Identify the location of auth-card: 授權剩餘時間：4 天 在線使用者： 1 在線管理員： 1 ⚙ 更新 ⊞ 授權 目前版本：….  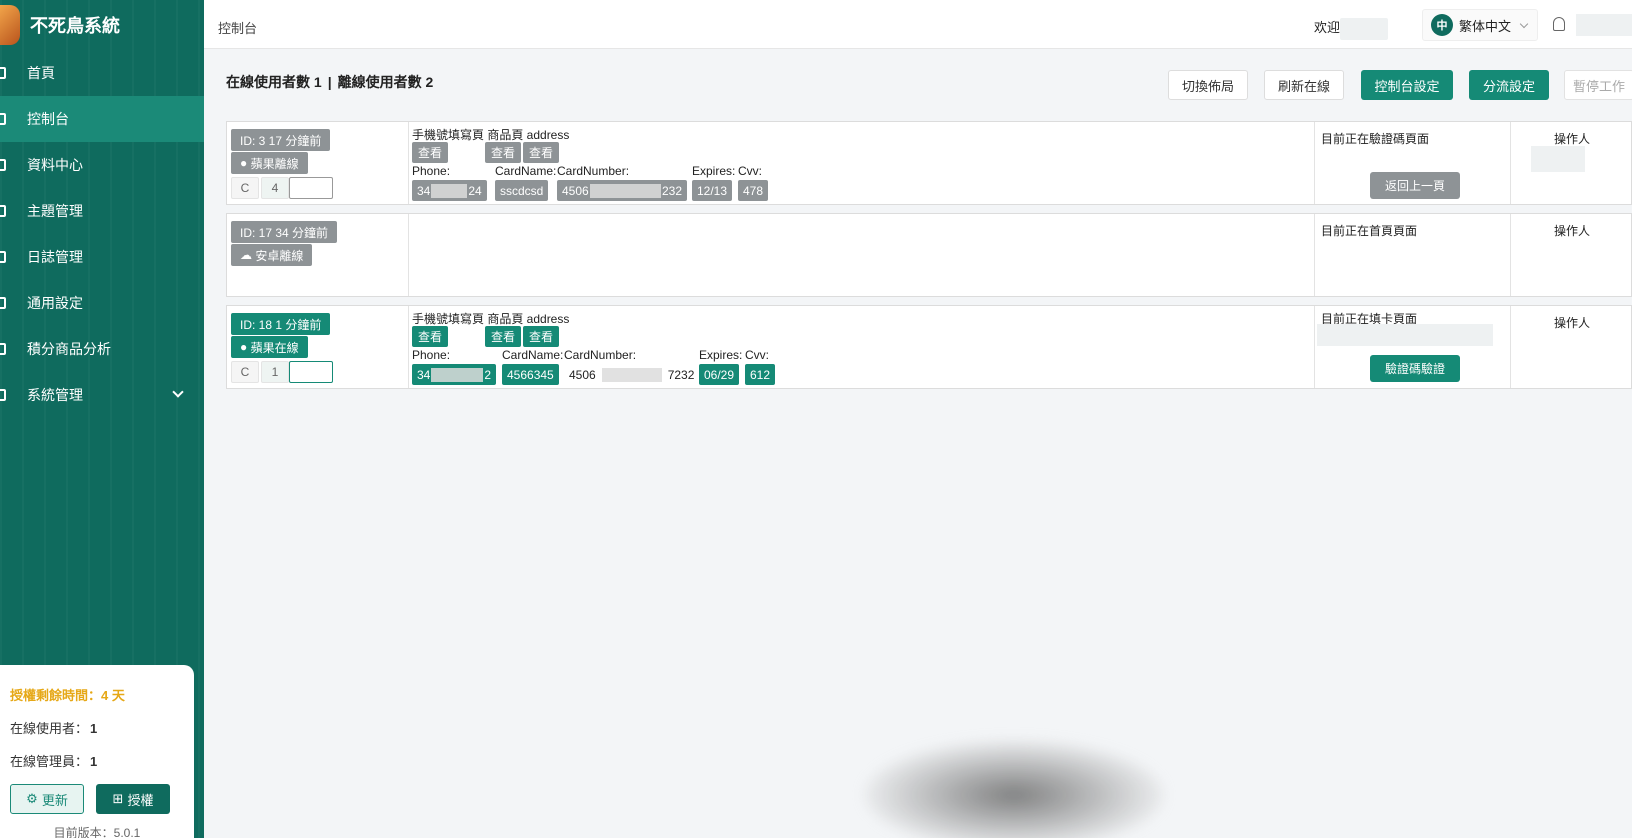
(97, 751).